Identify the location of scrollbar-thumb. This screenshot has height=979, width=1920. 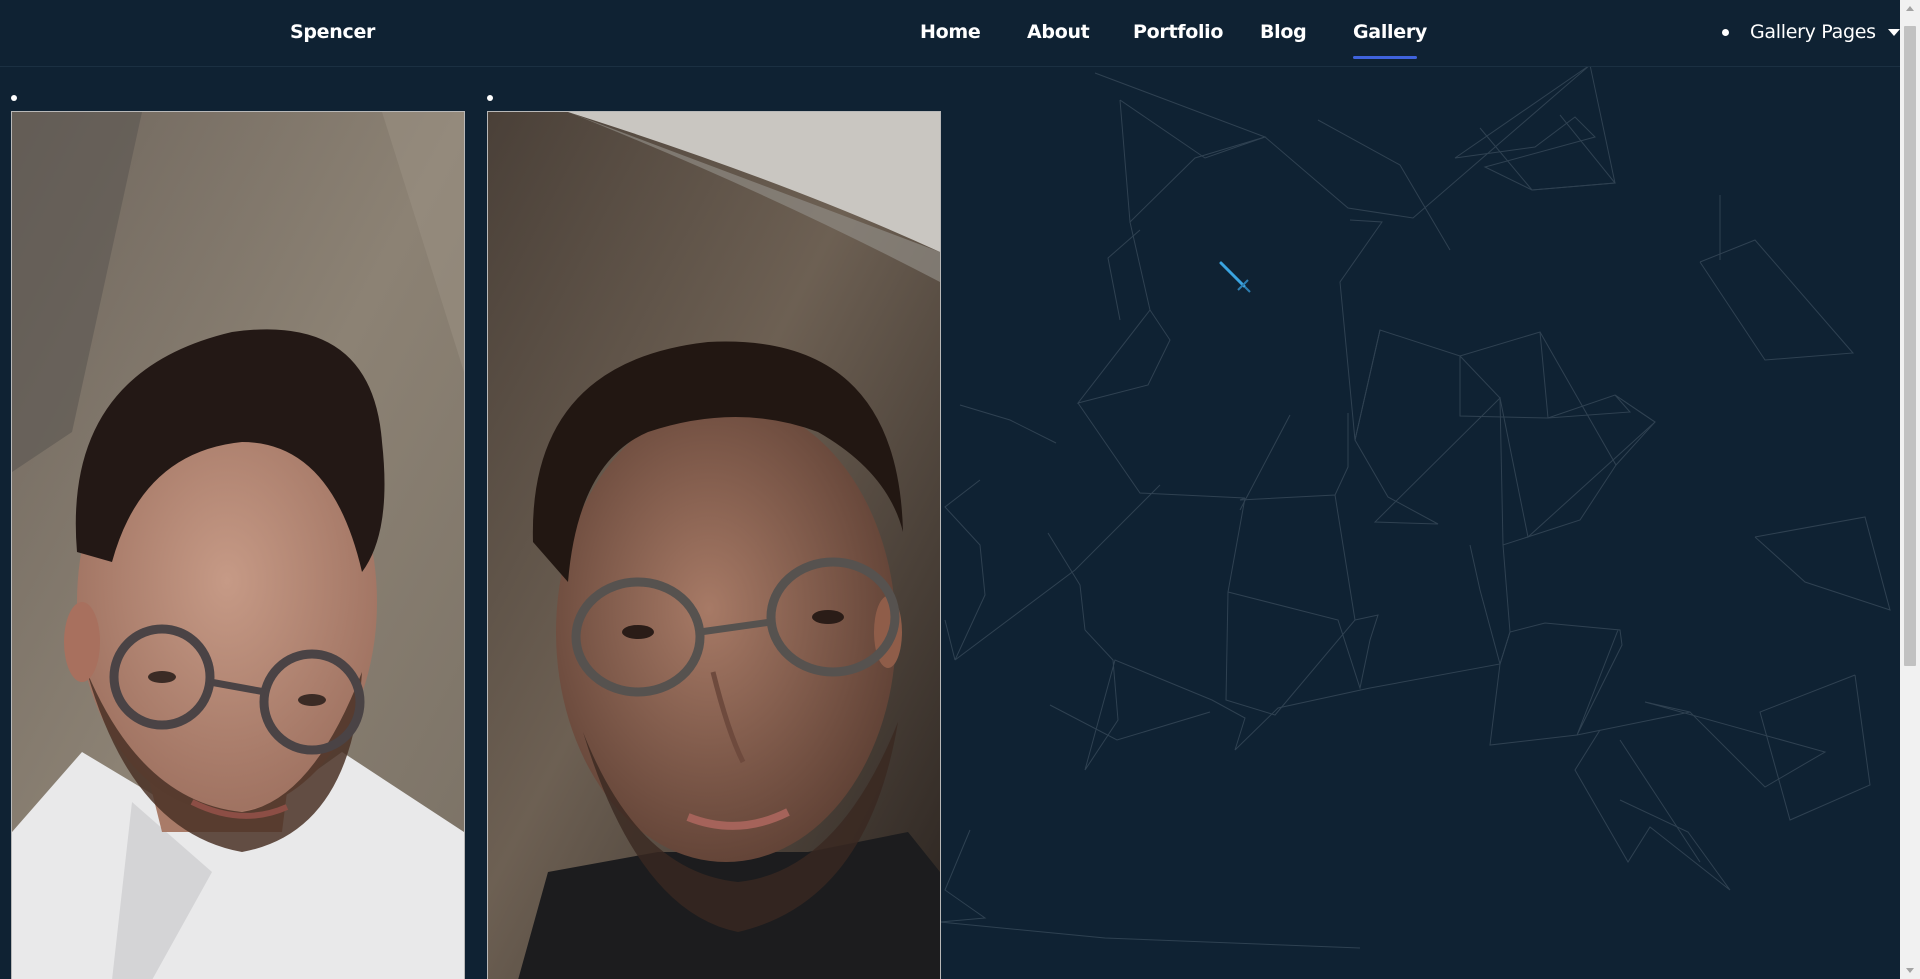
(1910, 346).